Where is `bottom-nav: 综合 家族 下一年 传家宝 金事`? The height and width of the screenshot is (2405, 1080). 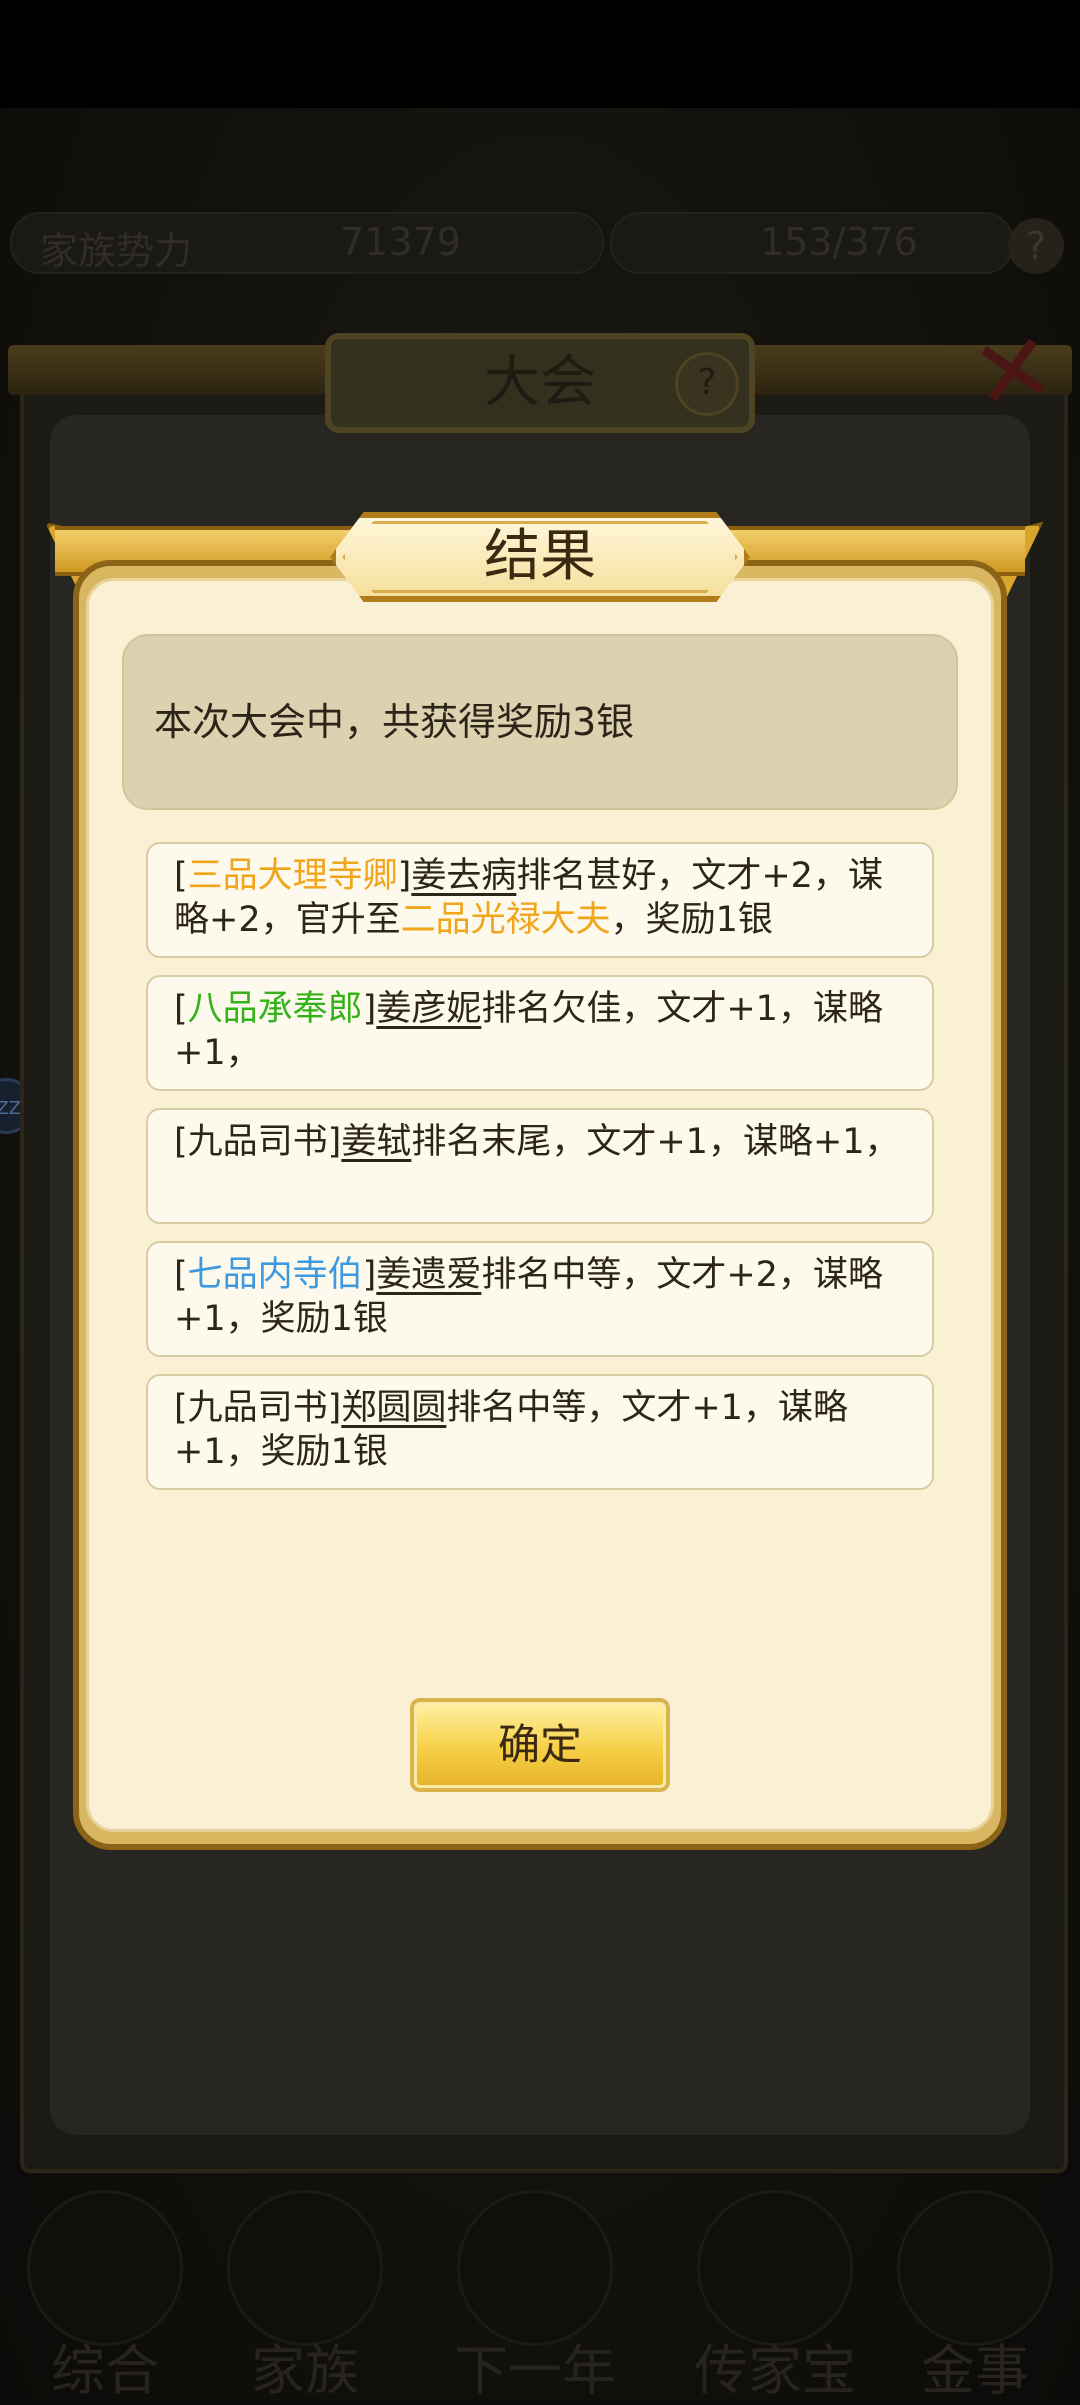 bottom-nav: 综合 家族 下一年 传家宝 金事 is located at coordinates (540, 2296).